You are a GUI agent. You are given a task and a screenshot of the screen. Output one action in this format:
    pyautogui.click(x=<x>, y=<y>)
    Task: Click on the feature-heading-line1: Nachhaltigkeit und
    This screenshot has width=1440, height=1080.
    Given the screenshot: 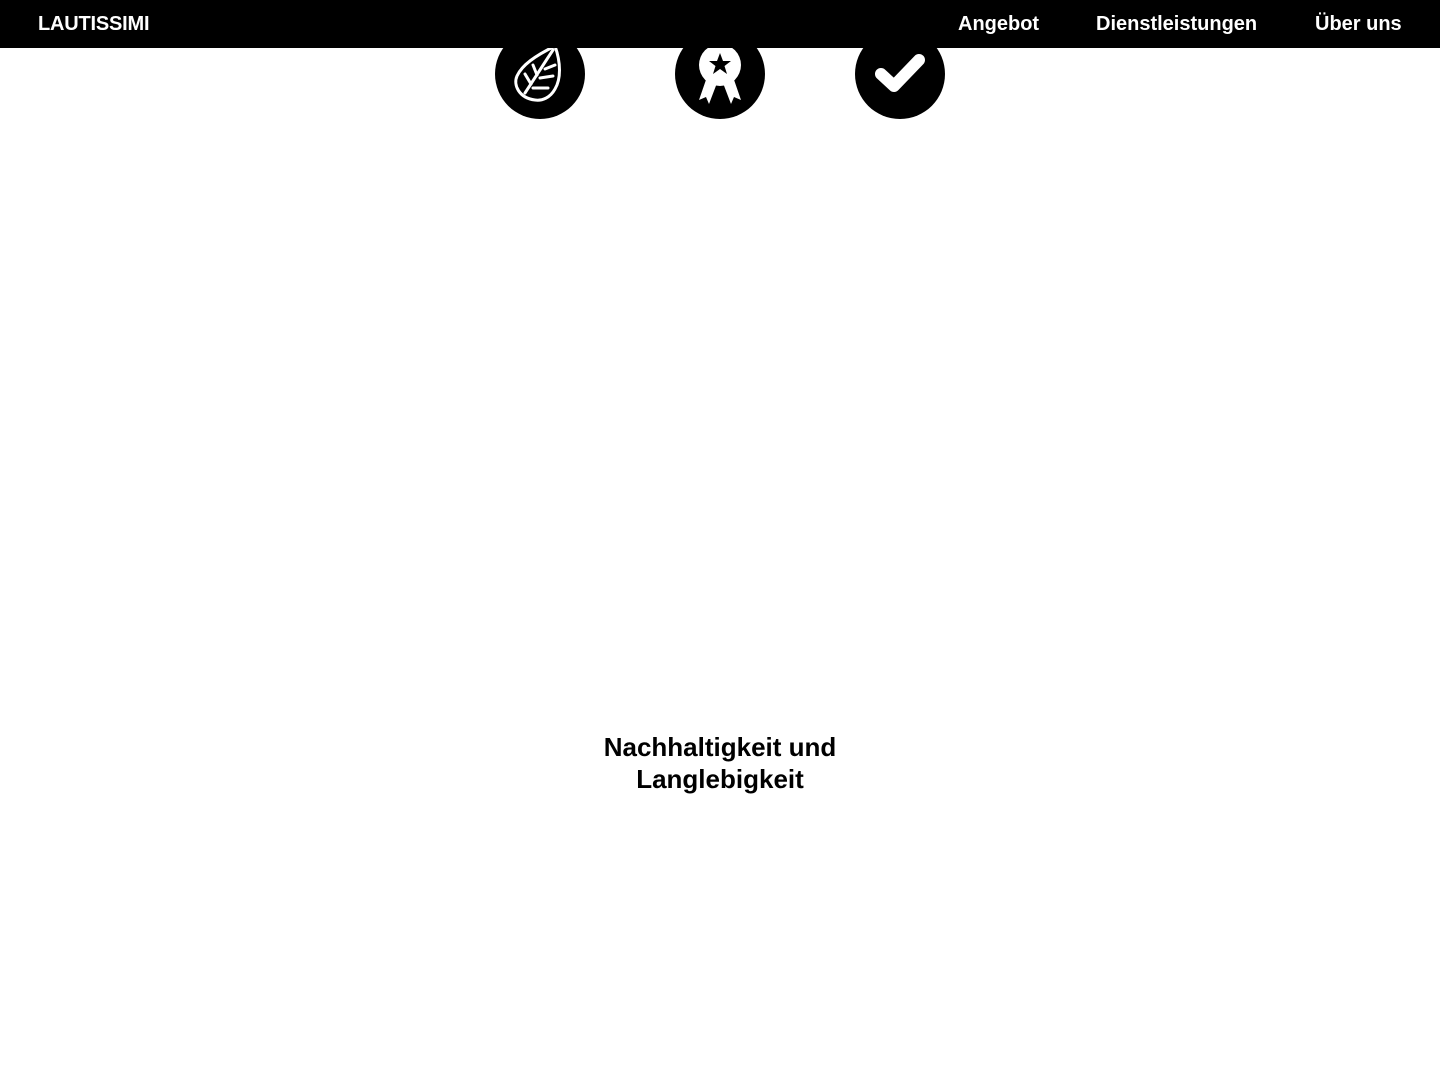 What is the action you would take?
    pyautogui.click(x=720, y=747)
    